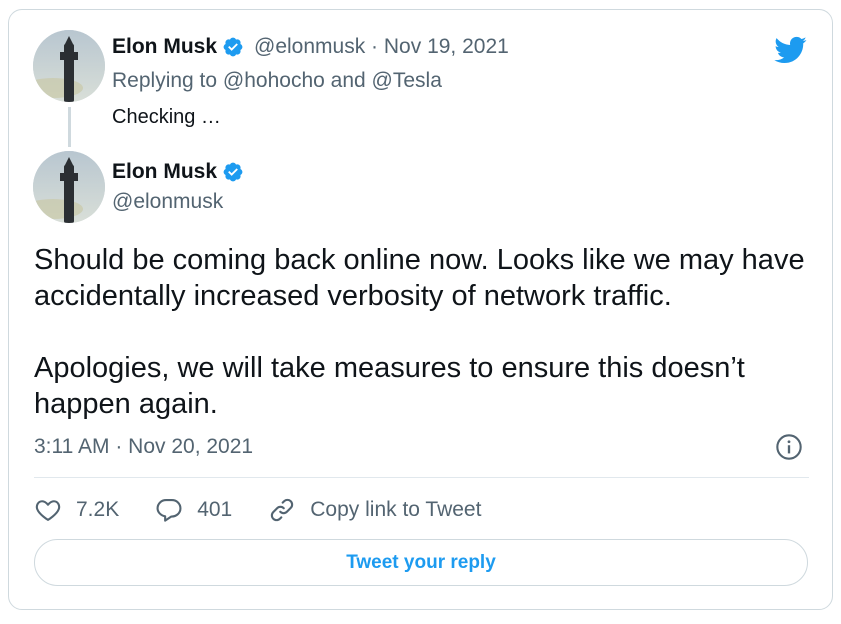 The width and height of the screenshot is (841, 624). I want to click on reply-button: 401, so click(193, 510).